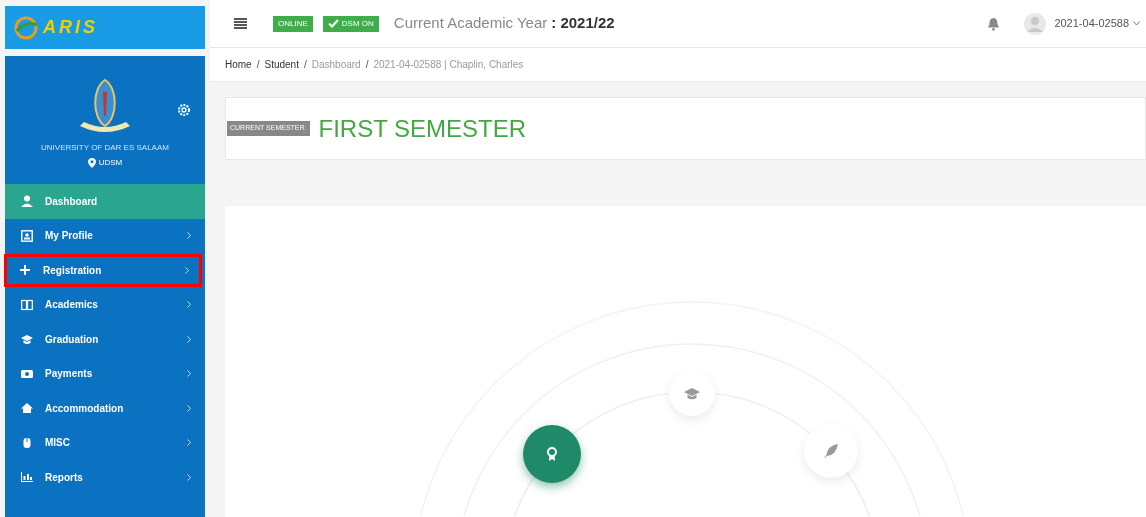 The height and width of the screenshot is (517, 1146). What do you see at coordinates (25, 270) in the screenshot?
I see `registration-icon` at bounding box center [25, 270].